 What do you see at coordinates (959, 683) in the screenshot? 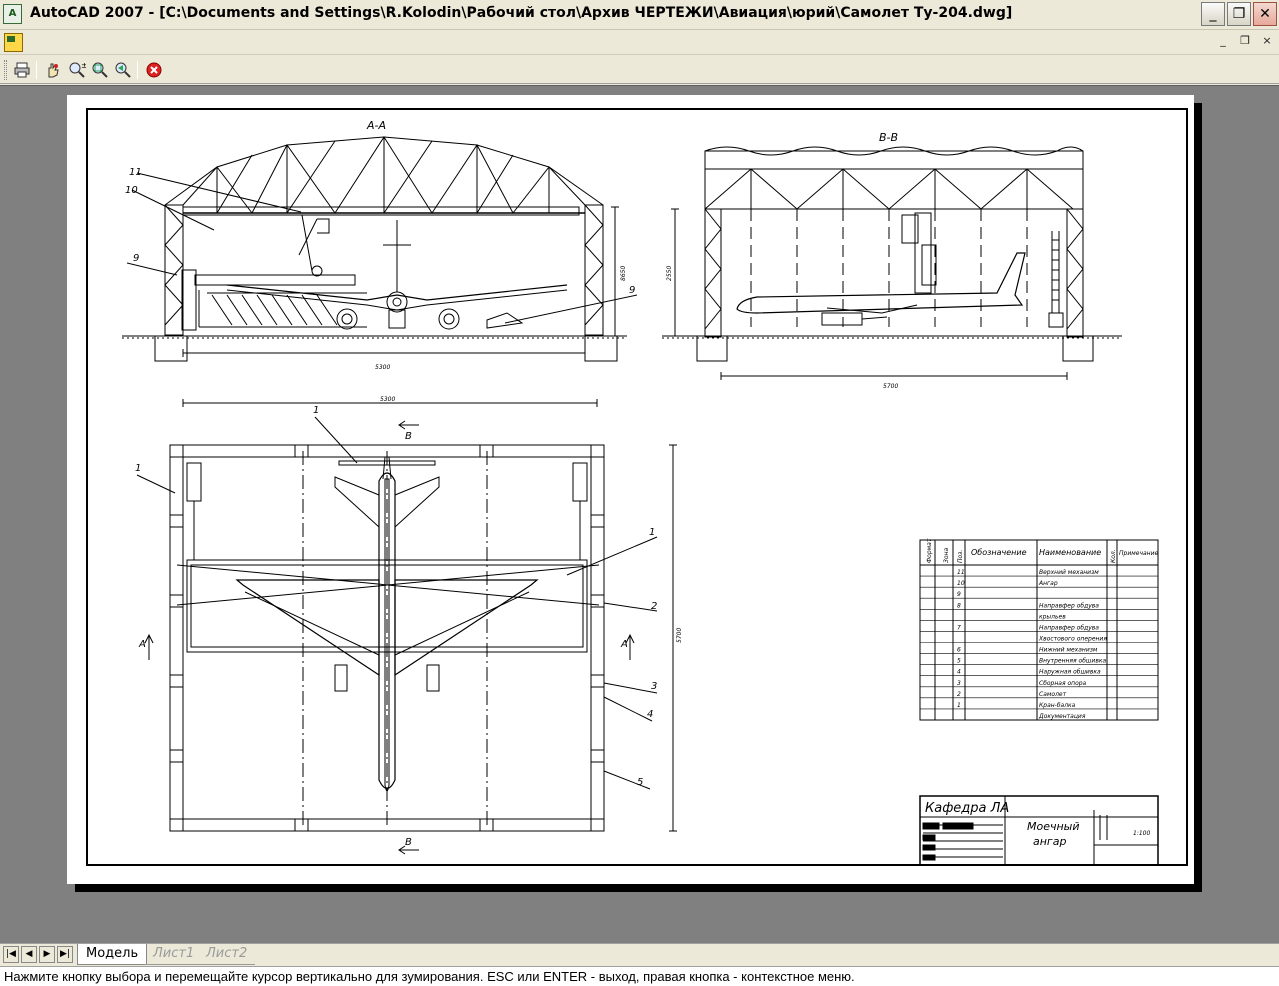
I see `bom-row-pos: 3` at bounding box center [959, 683].